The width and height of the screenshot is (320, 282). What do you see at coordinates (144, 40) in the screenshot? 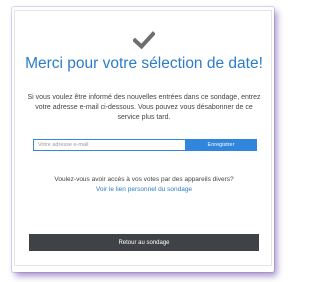
I see `check-icon` at bounding box center [144, 40].